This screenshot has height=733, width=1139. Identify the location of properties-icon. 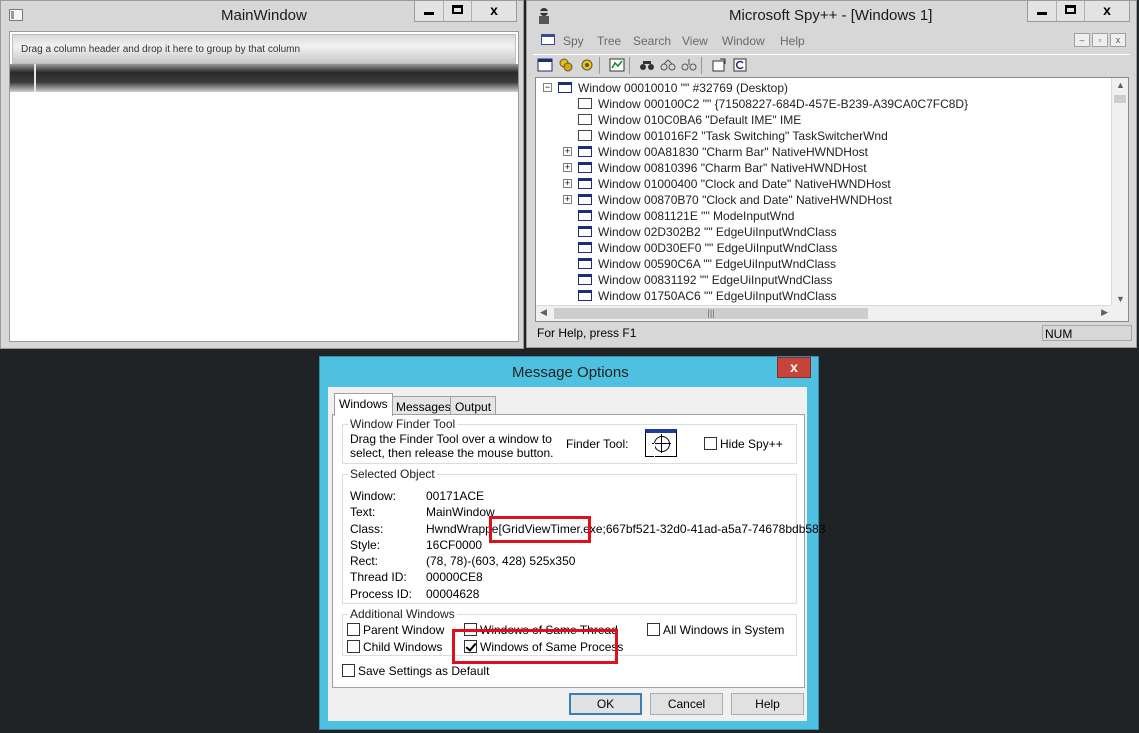
(719, 65).